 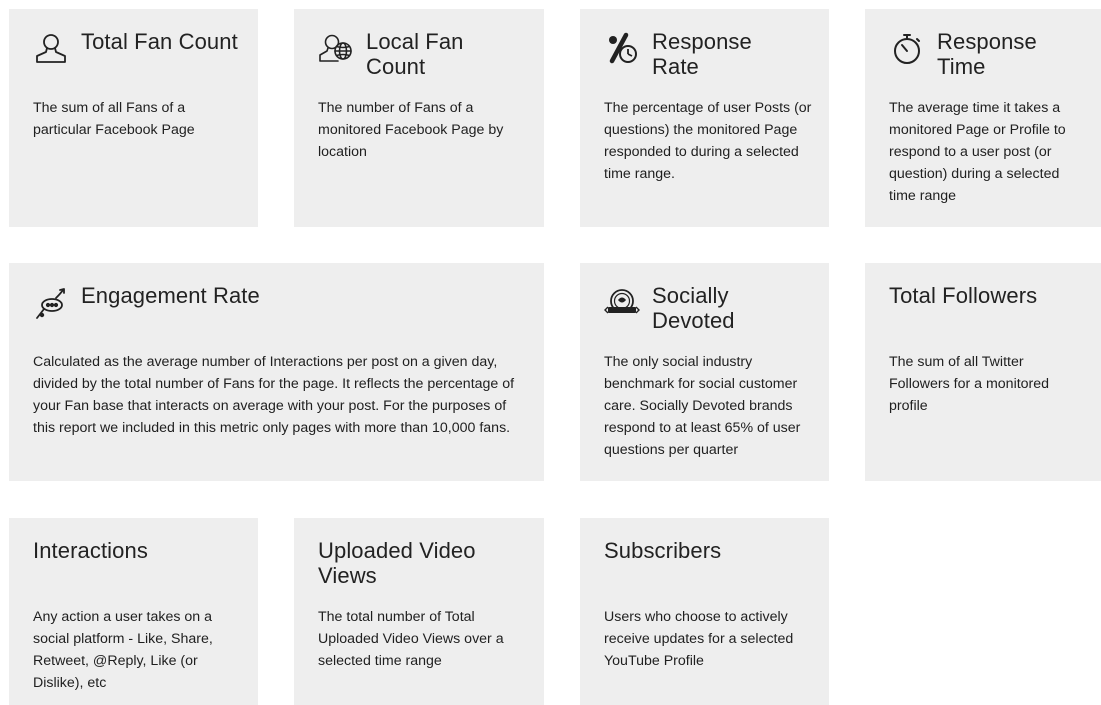 I want to click on card-title: Total Fan Count, so click(x=159, y=41).